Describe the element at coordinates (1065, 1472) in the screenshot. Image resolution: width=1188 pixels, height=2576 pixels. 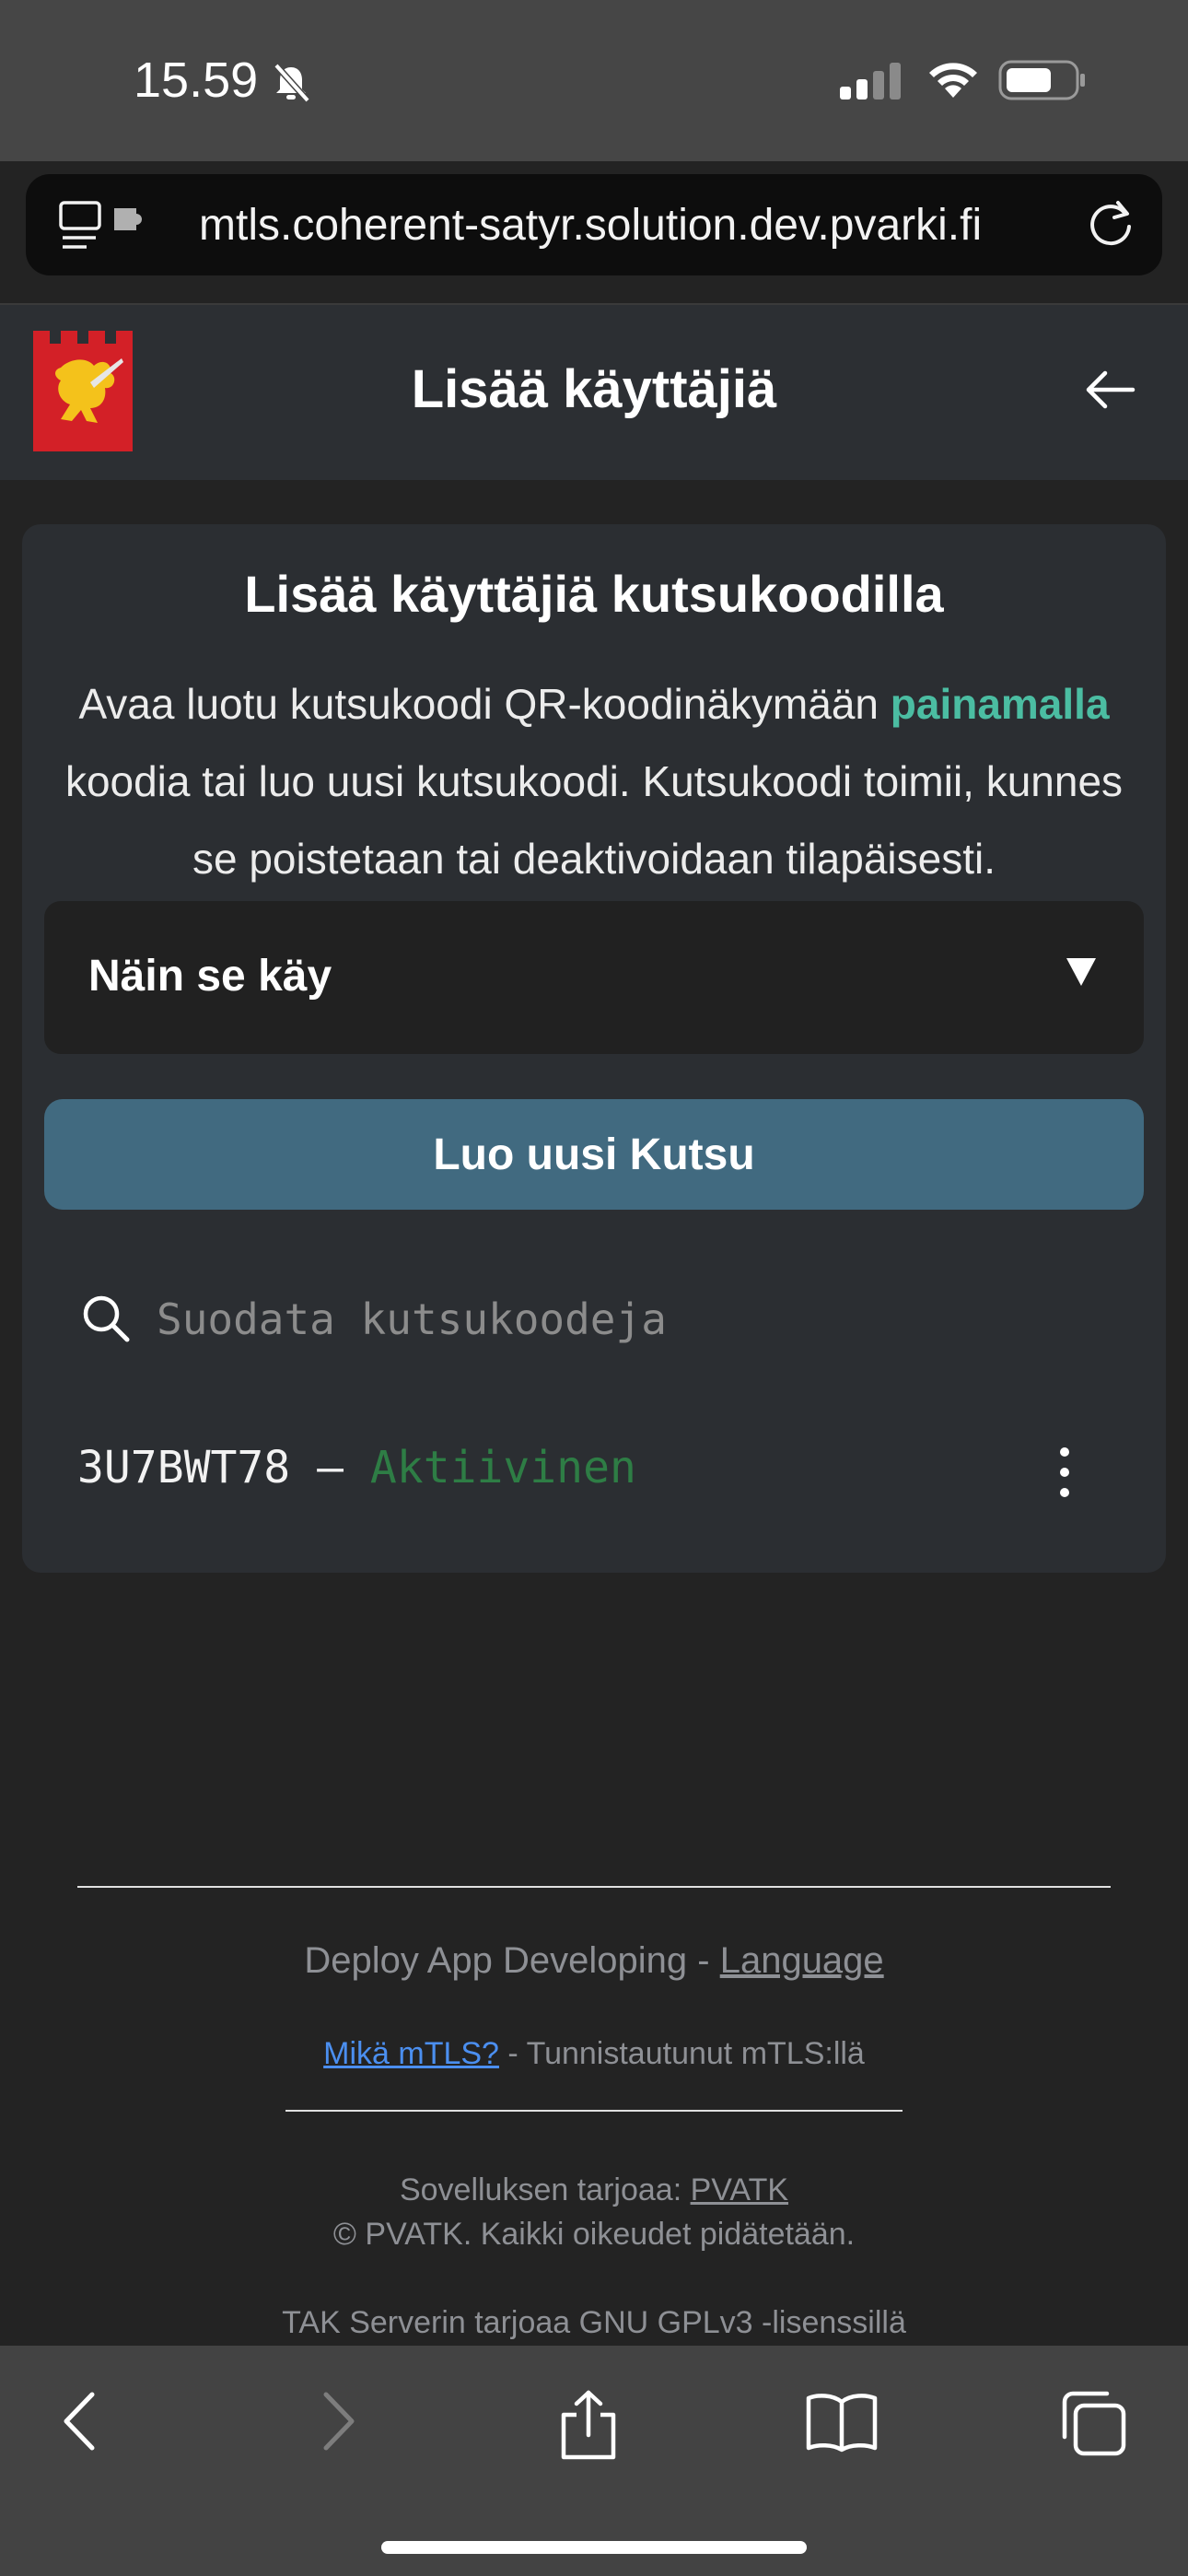
I see `more-options-icon` at that location.